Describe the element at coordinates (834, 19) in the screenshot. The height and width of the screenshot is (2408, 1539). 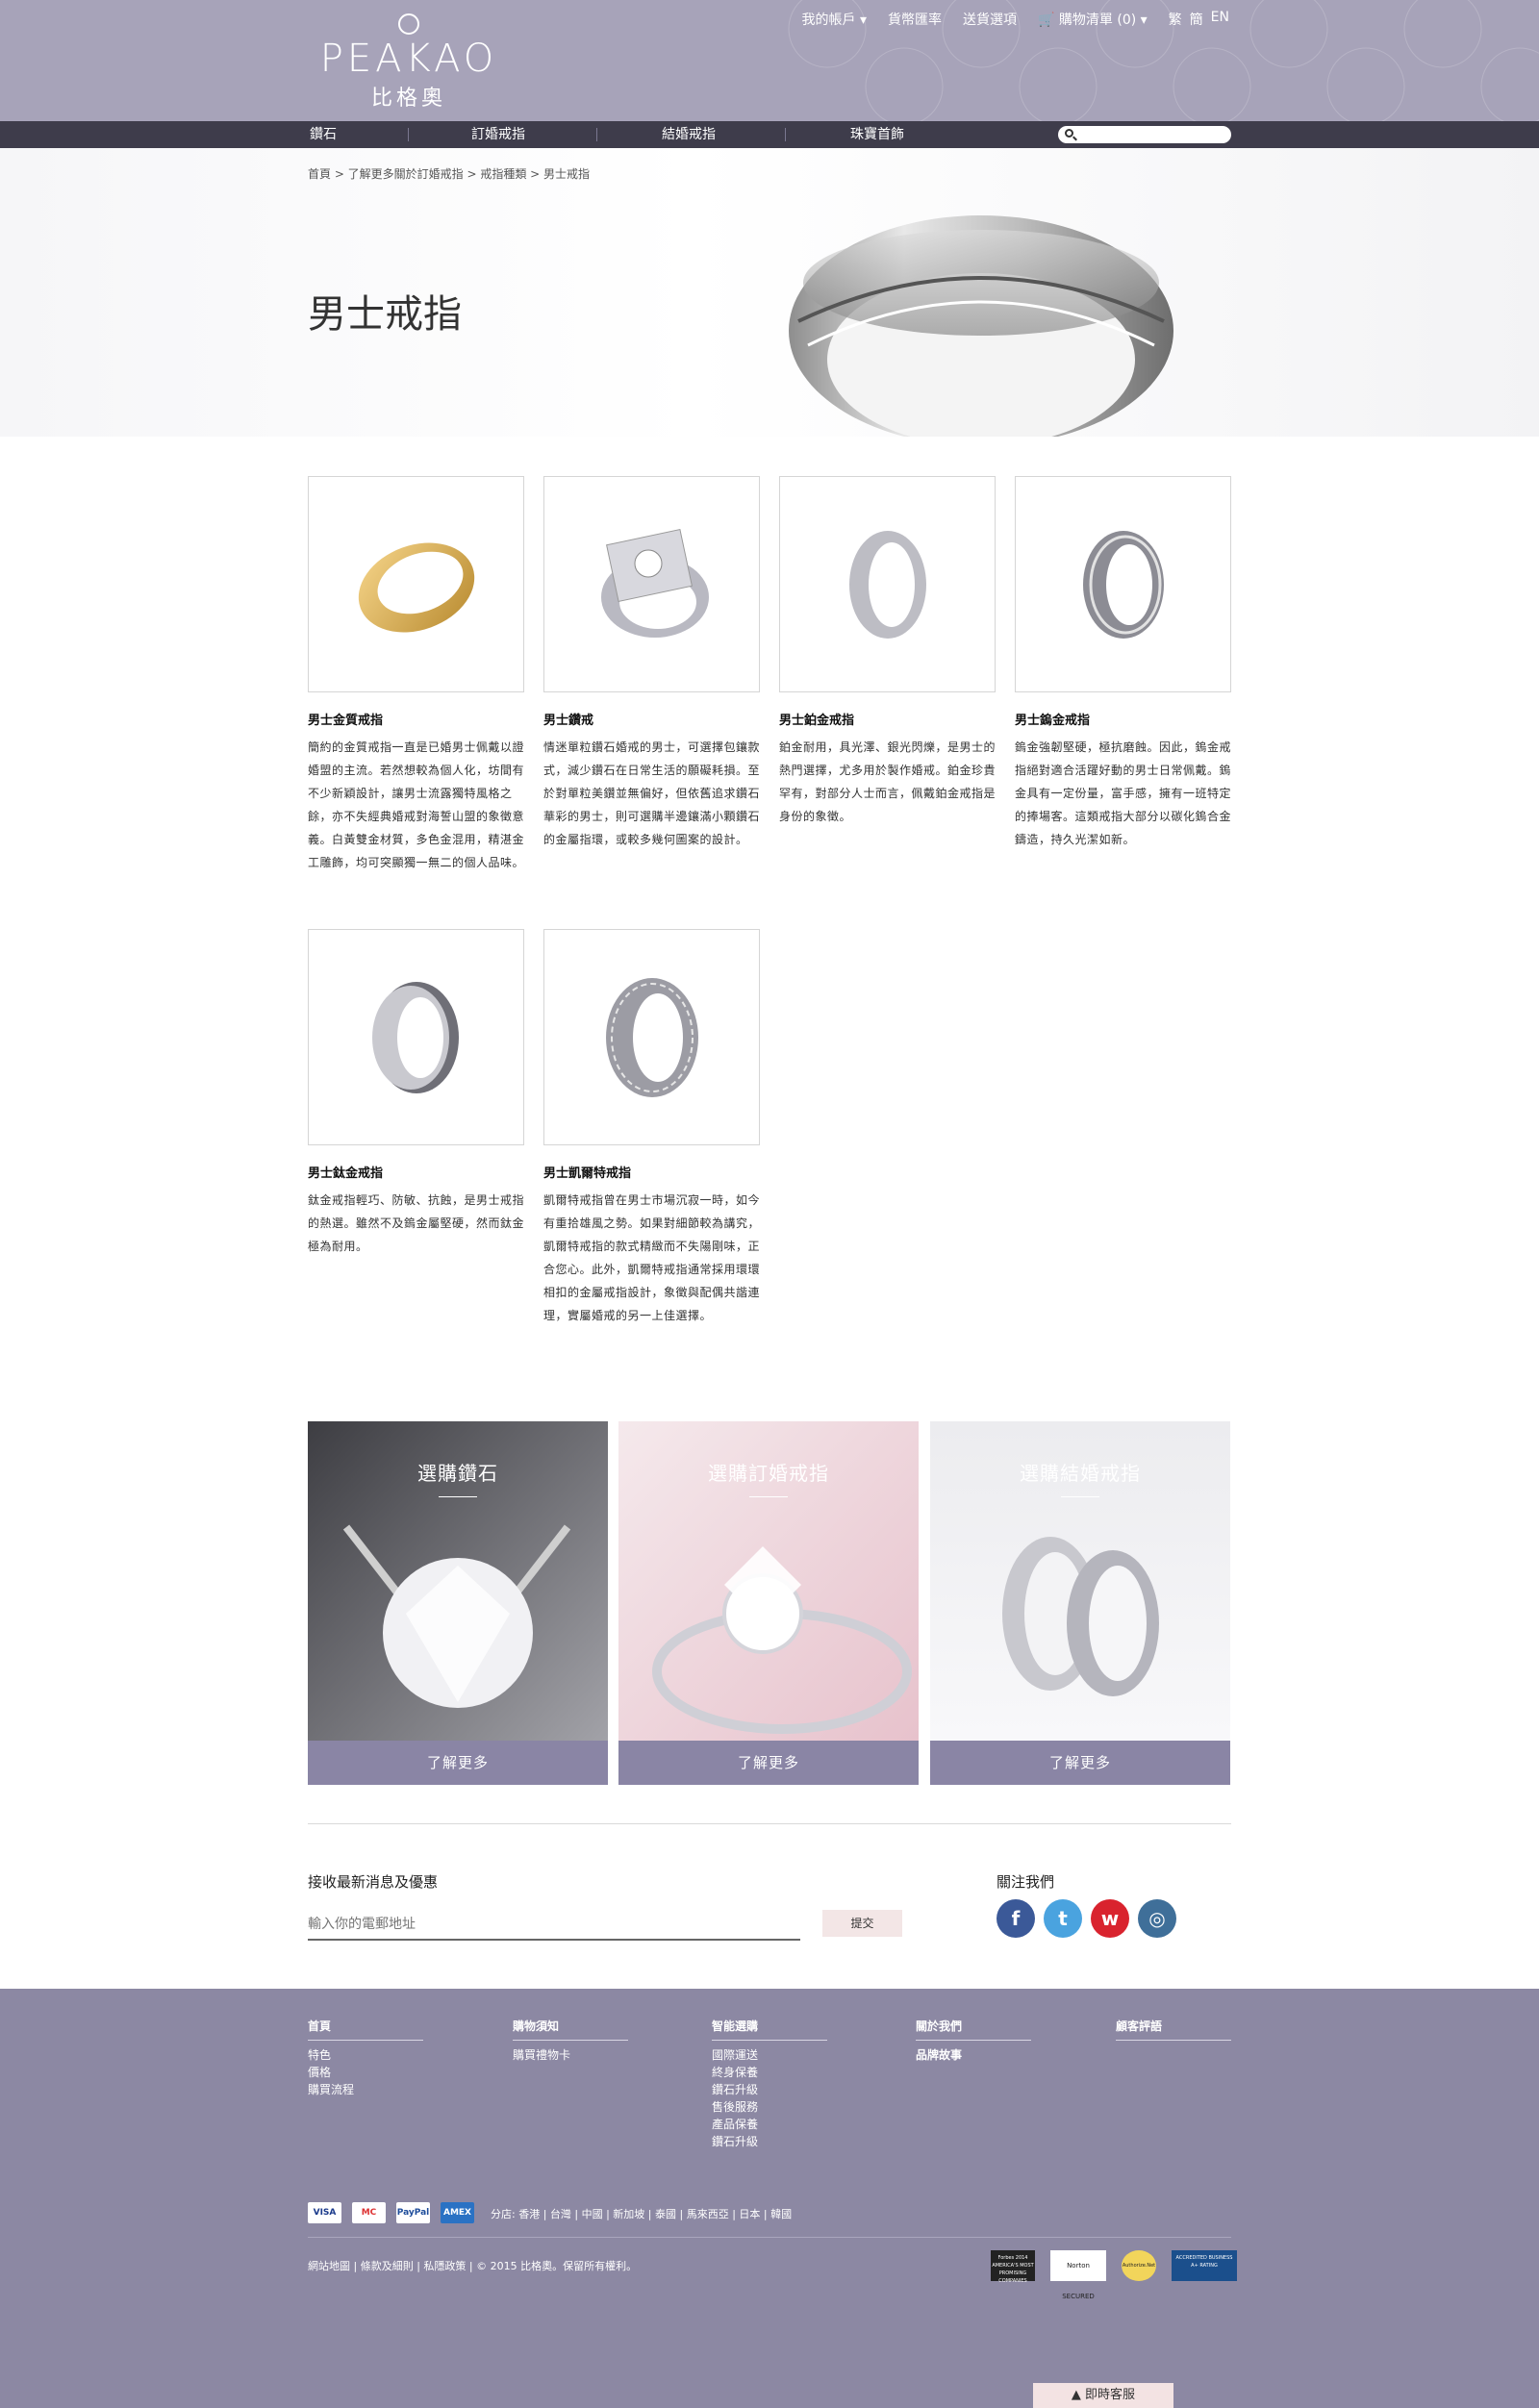
I see `account-link: 我的帳戶 ▾` at that location.